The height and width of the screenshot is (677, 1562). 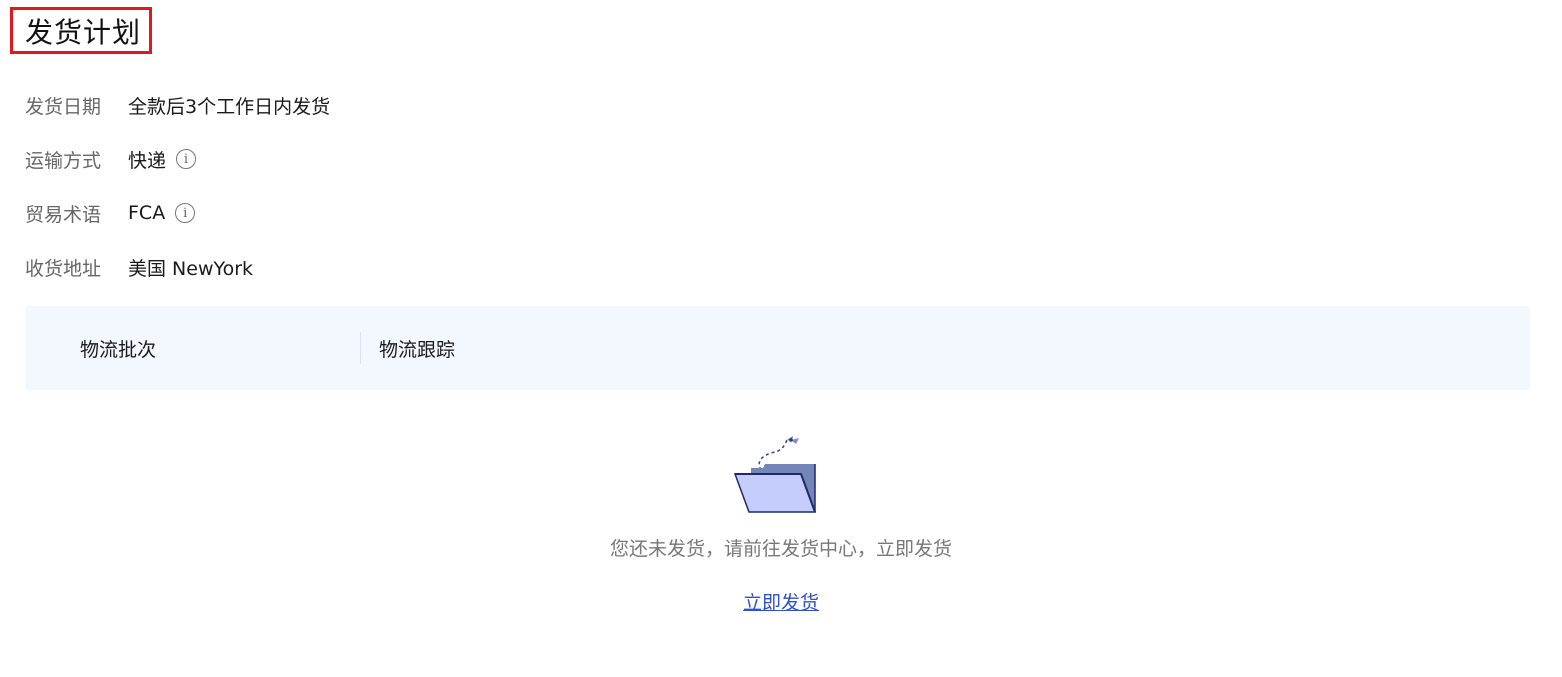 I want to click on empty-folder-icon, so click(x=777, y=472).